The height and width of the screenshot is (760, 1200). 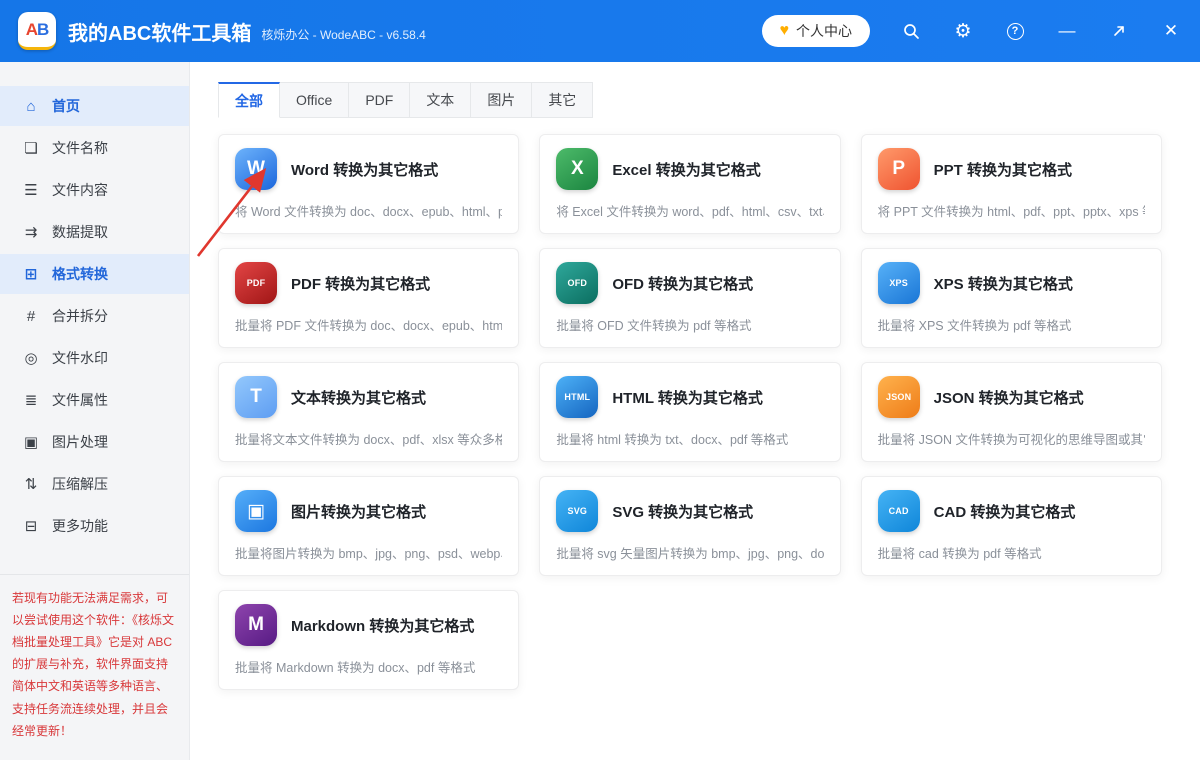 I want to click on resize-button, so click(x=1119, y=31).